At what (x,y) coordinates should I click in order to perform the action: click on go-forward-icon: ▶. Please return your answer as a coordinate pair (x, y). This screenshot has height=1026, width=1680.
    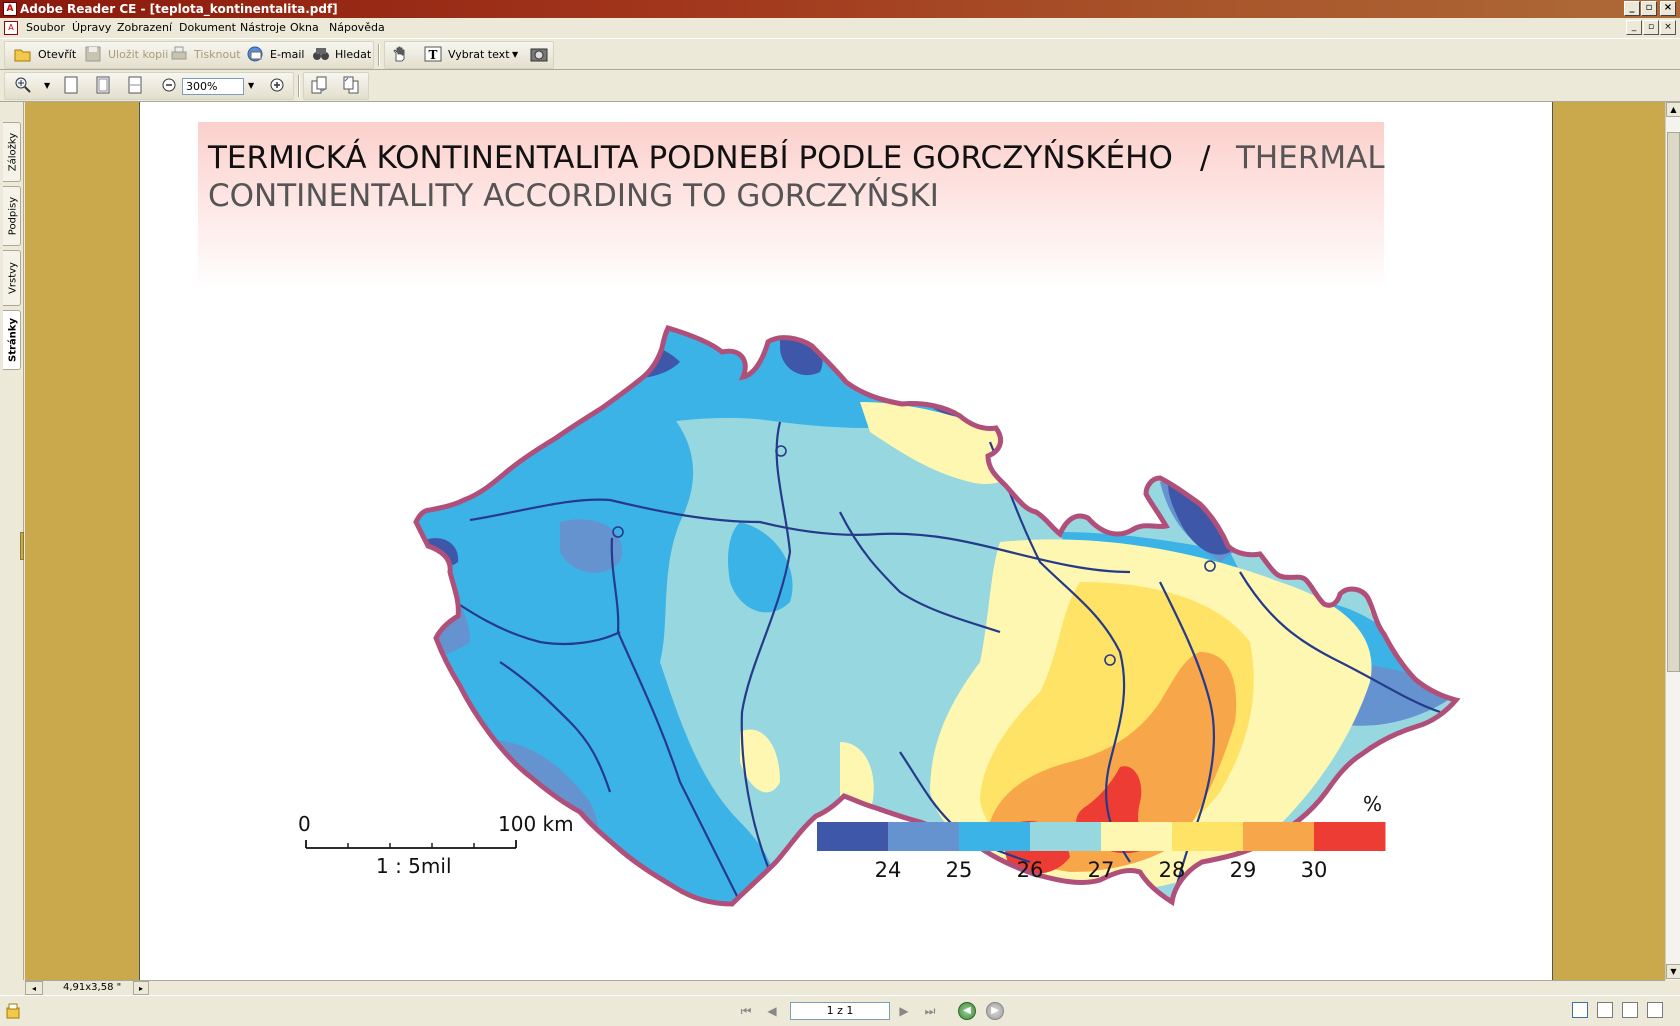
    Looking at the image, I should click on (995, 1011).